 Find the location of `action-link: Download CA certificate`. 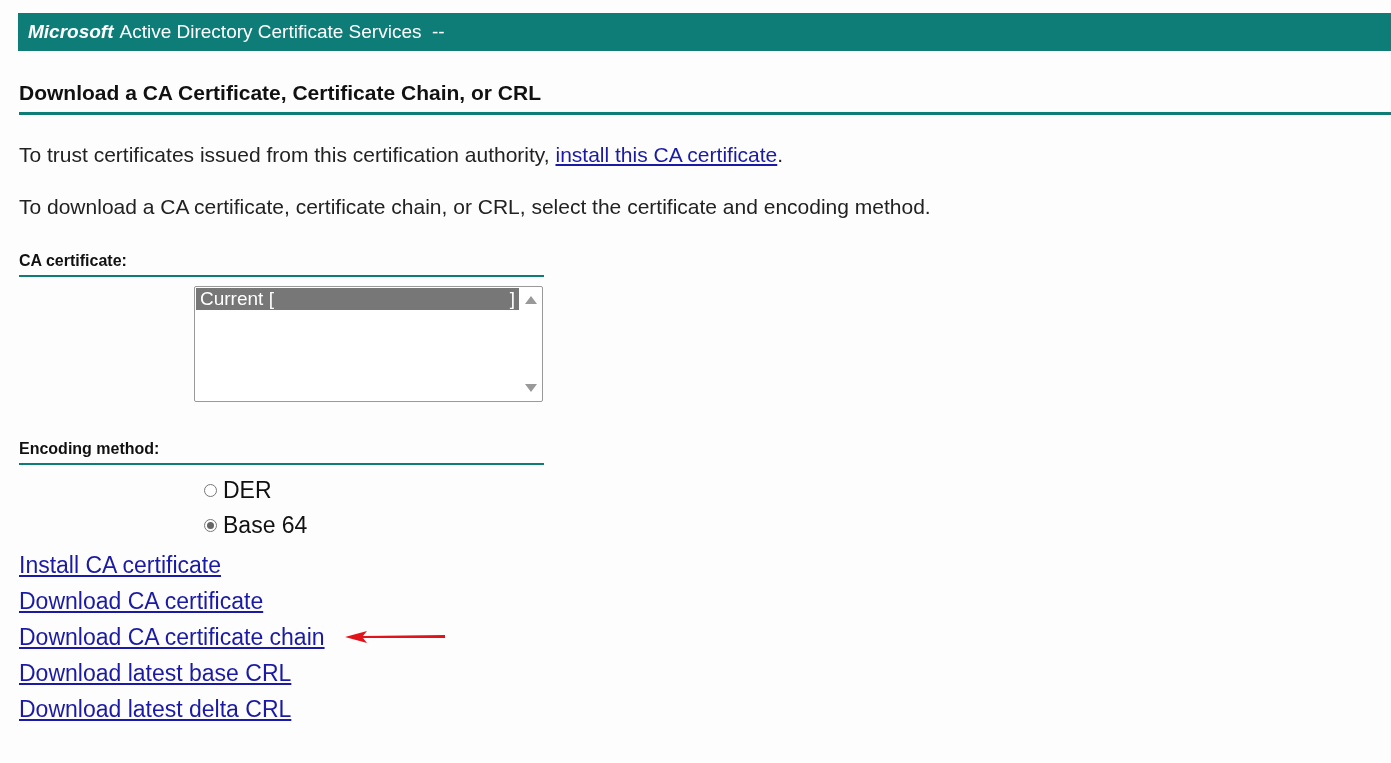

action-link: Download CA certificate is located at coordinates (141, 601).